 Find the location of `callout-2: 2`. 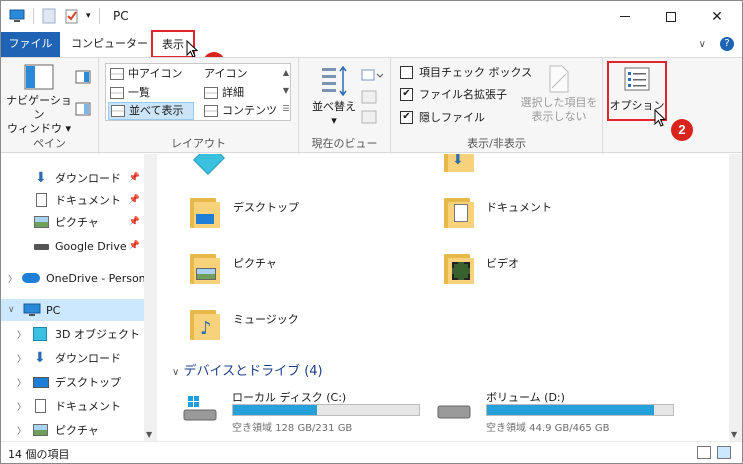

callout-2: 2 is located at coordinates (682, 130).